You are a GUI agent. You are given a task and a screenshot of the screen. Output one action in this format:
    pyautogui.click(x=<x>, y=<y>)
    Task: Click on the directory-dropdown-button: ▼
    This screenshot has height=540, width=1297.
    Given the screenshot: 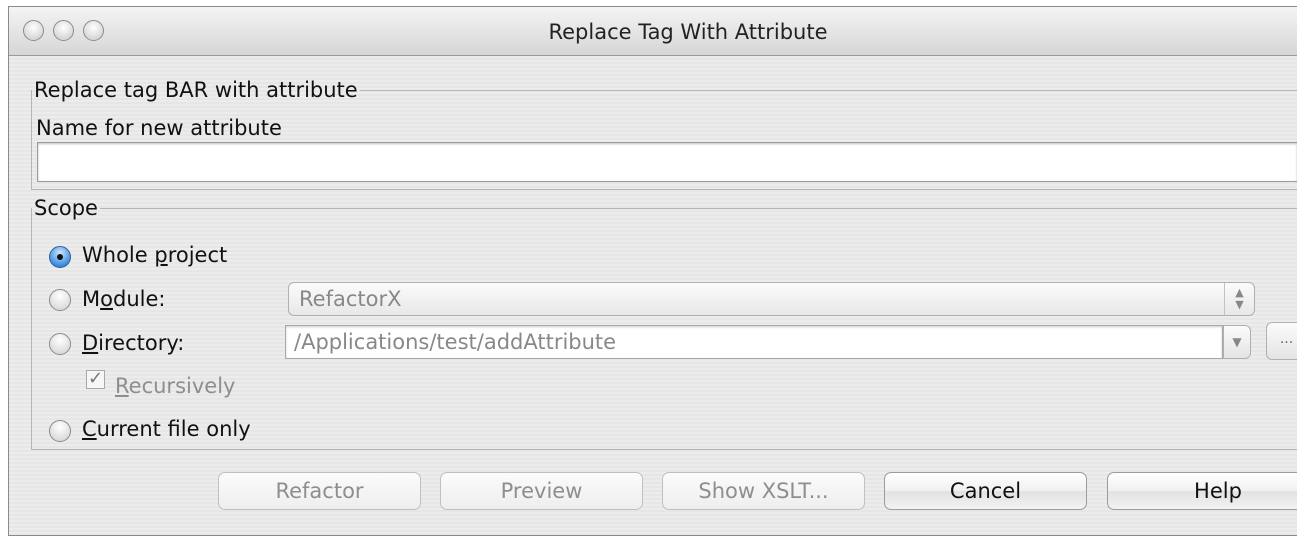 What is the action you would take?
    pyautogui.click(x=1237, y=342)
    